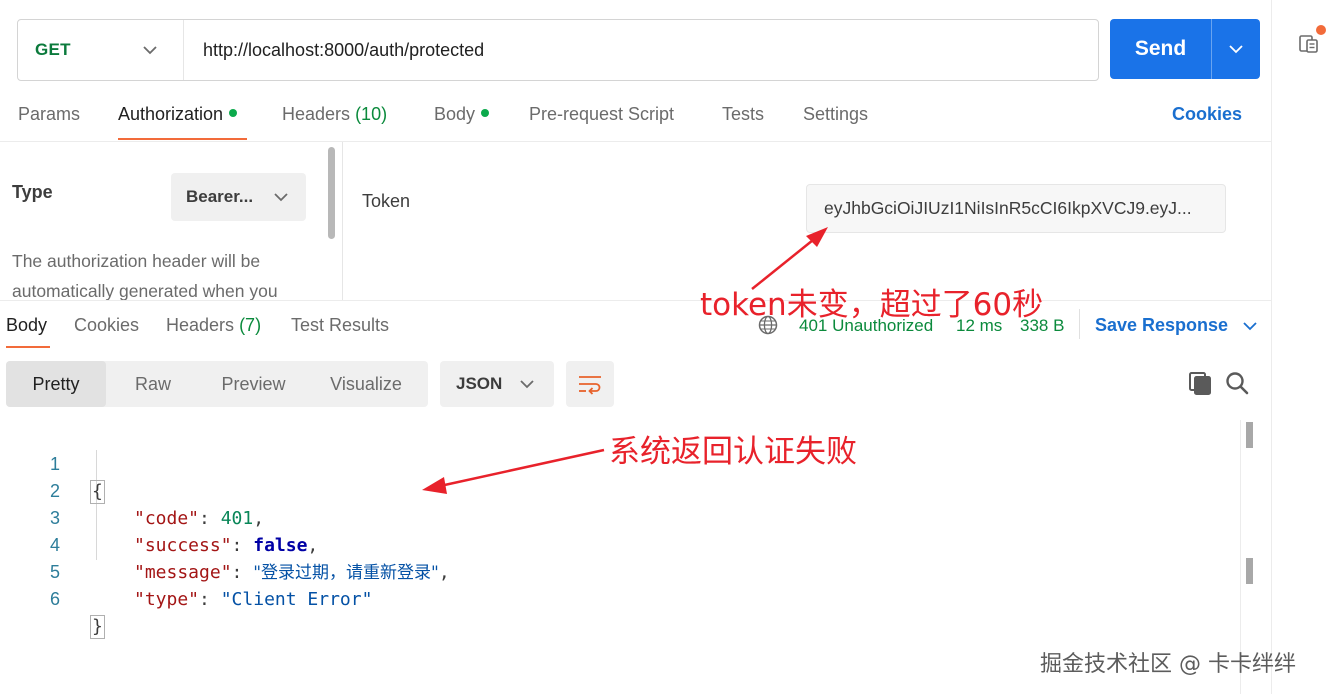 The height and width of the screenshot is (694, 1344). Describe the element at coordinates (743, 114) in the screenshot. I see `tab-tests: Tests` at that location.